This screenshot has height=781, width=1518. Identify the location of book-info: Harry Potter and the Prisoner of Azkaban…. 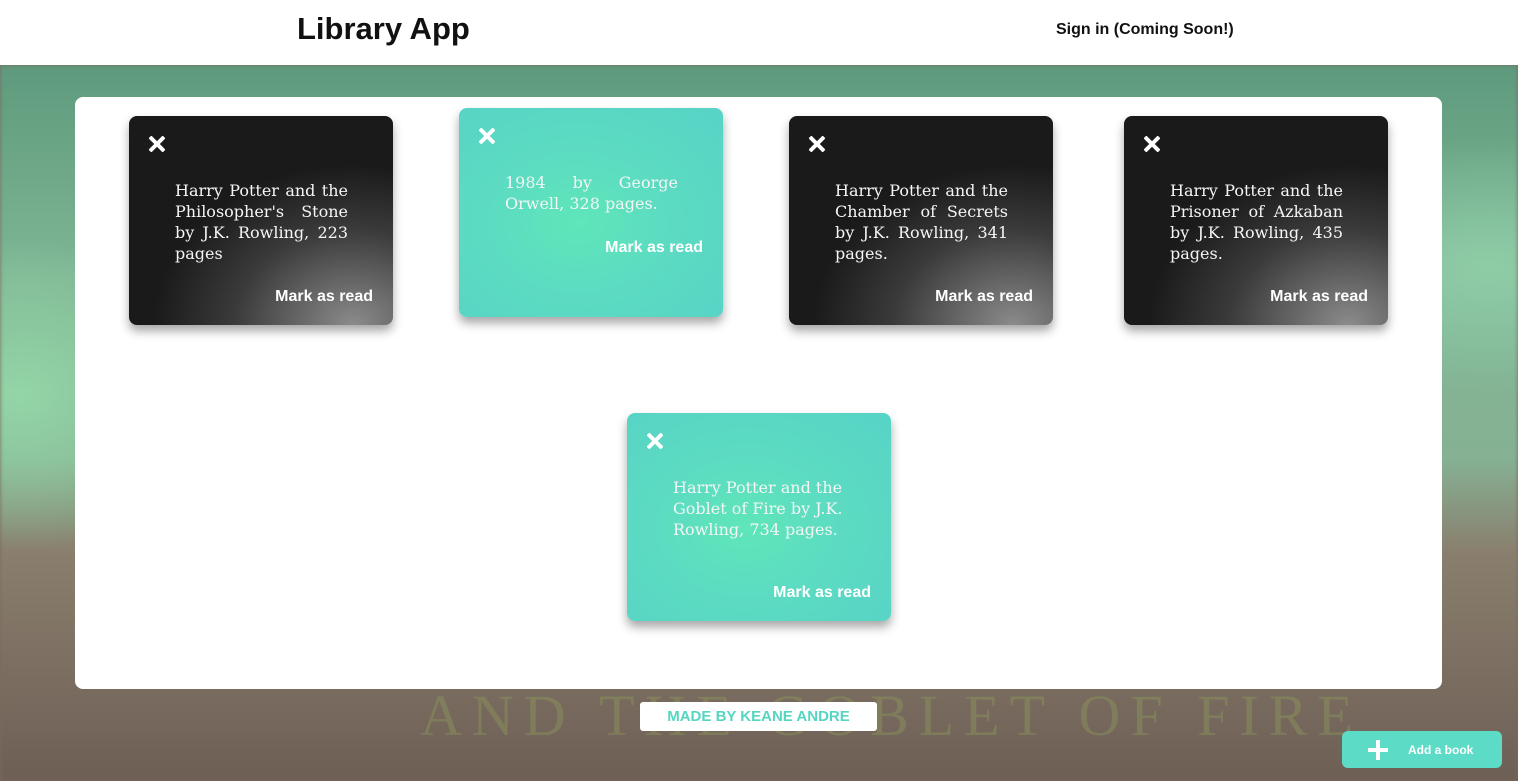
(1256, 222).